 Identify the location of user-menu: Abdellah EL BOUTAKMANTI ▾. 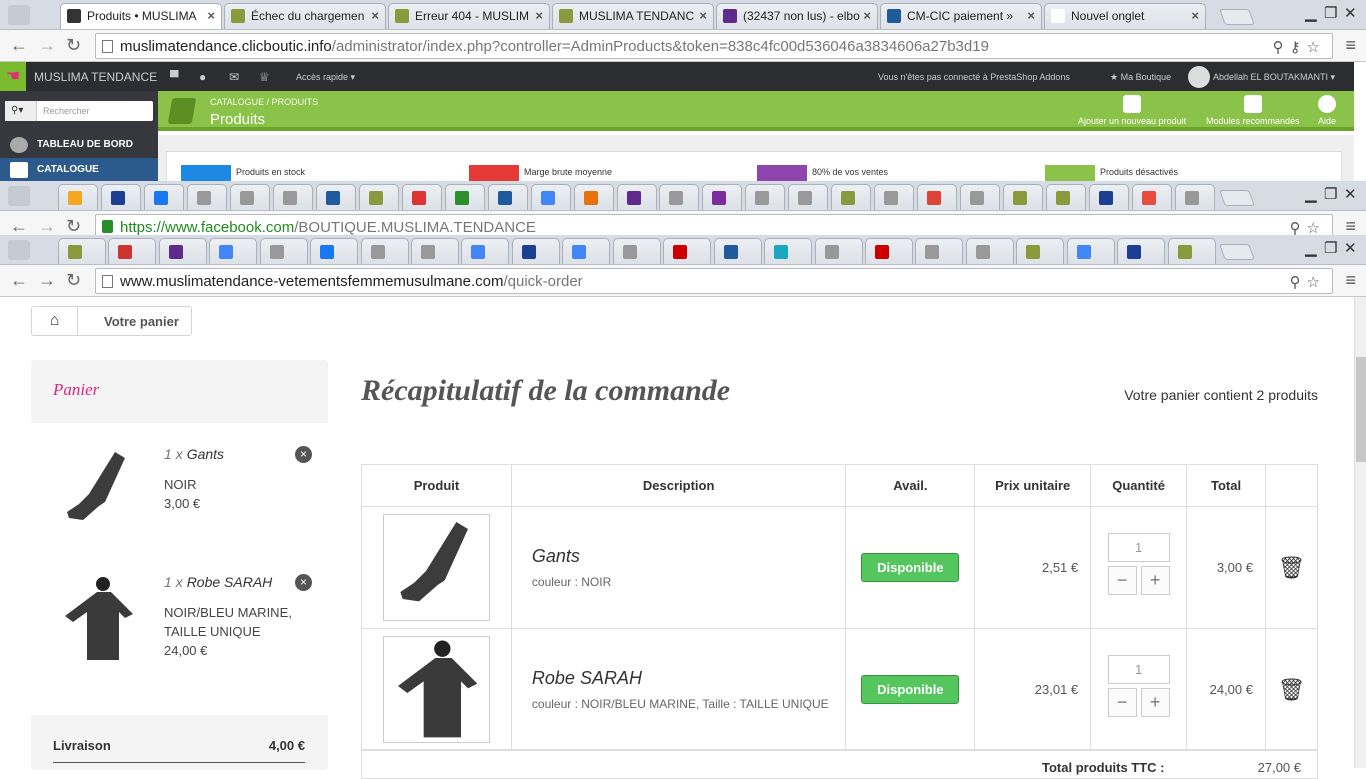
(1274, 77).